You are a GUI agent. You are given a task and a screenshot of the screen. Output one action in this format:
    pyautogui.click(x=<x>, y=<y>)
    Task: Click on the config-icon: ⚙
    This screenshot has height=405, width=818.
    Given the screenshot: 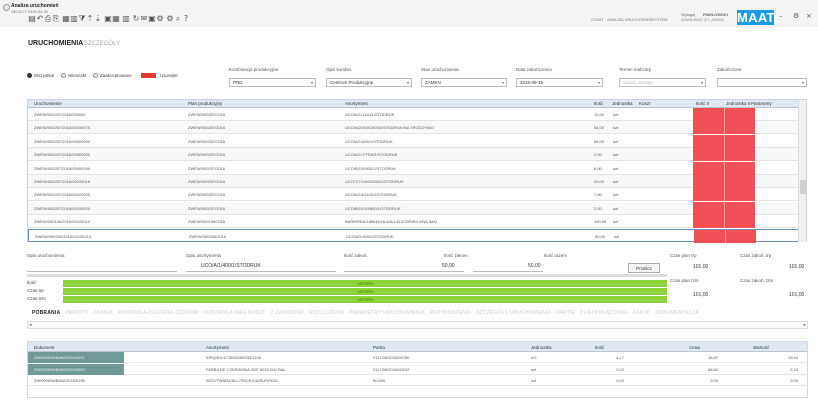 What is the action you would take?
    pyautogui.click(x=160, y=18)
    